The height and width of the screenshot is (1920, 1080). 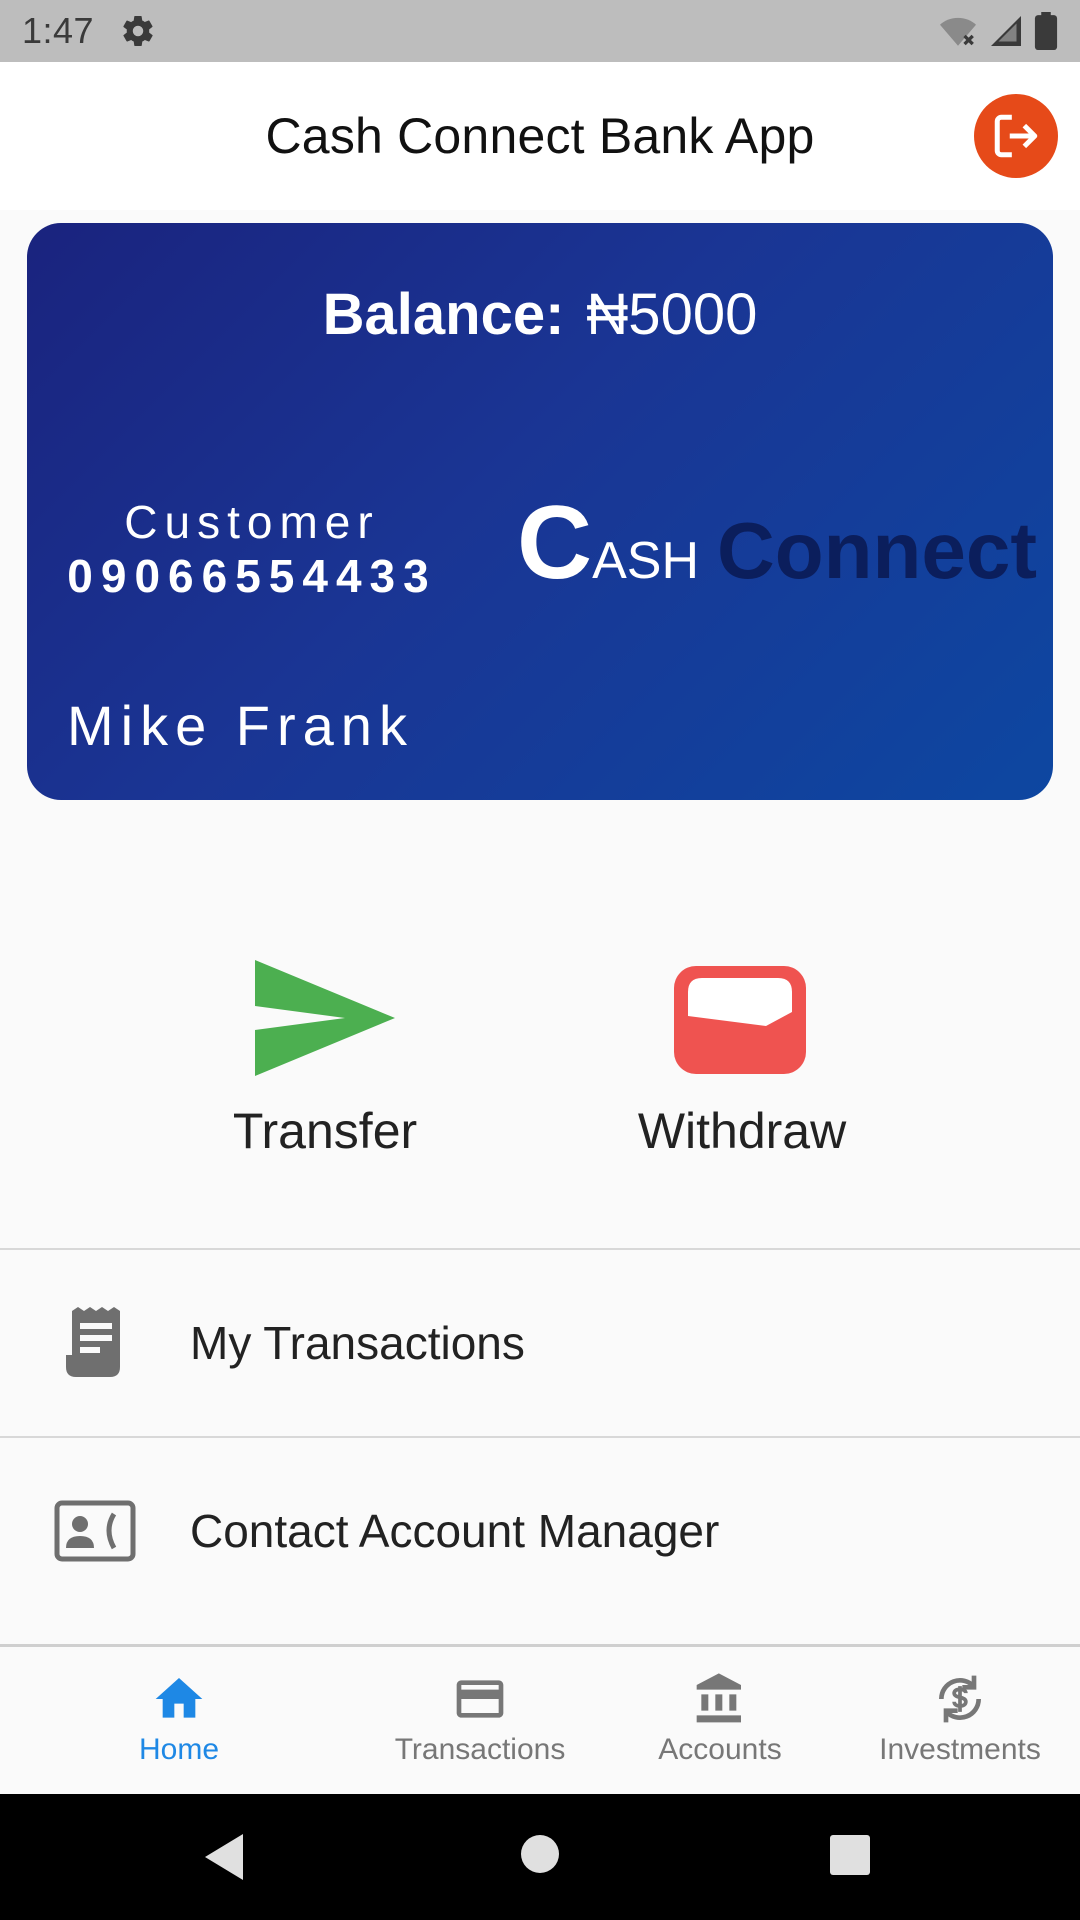 I want to click on withdraw-button: Withdraw, so click(x=742, y=1060).